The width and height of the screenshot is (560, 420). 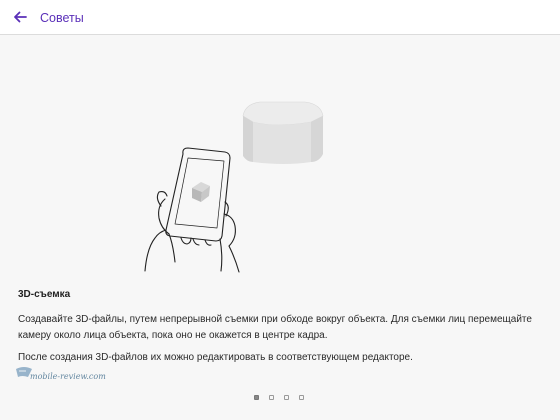 What do you see at coordinates (279, 399) in the screenshot?
I see `page-indicator` at bounding box center [279, 399].